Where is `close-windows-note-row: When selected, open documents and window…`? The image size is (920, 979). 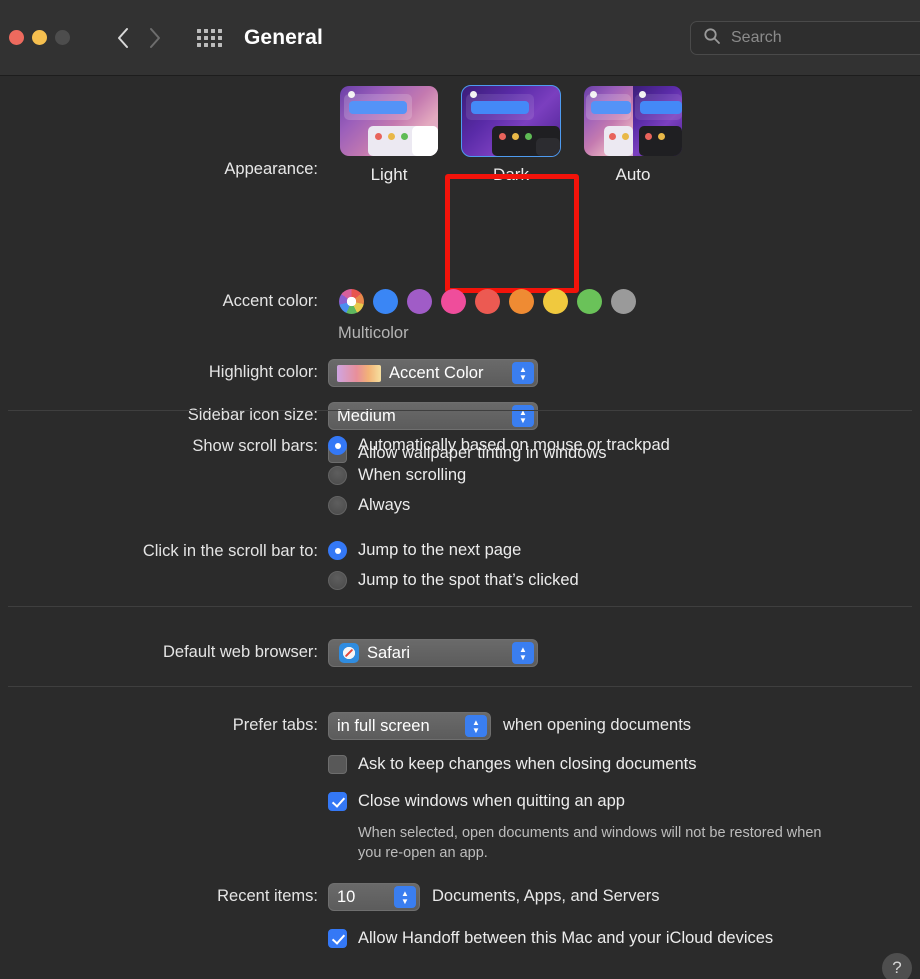
close-windows-note-row: When selected, open documents and window… is located at coordinates (419, 843).